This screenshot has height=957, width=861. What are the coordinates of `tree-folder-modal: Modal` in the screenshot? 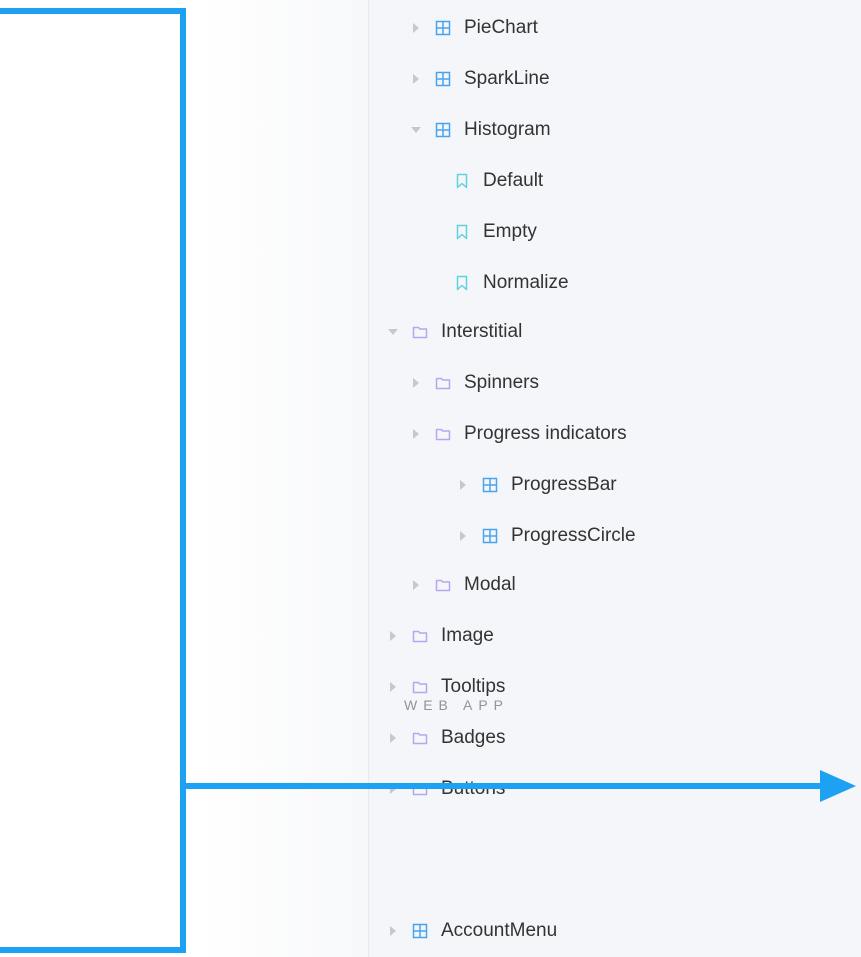 It's located at (462, 585).